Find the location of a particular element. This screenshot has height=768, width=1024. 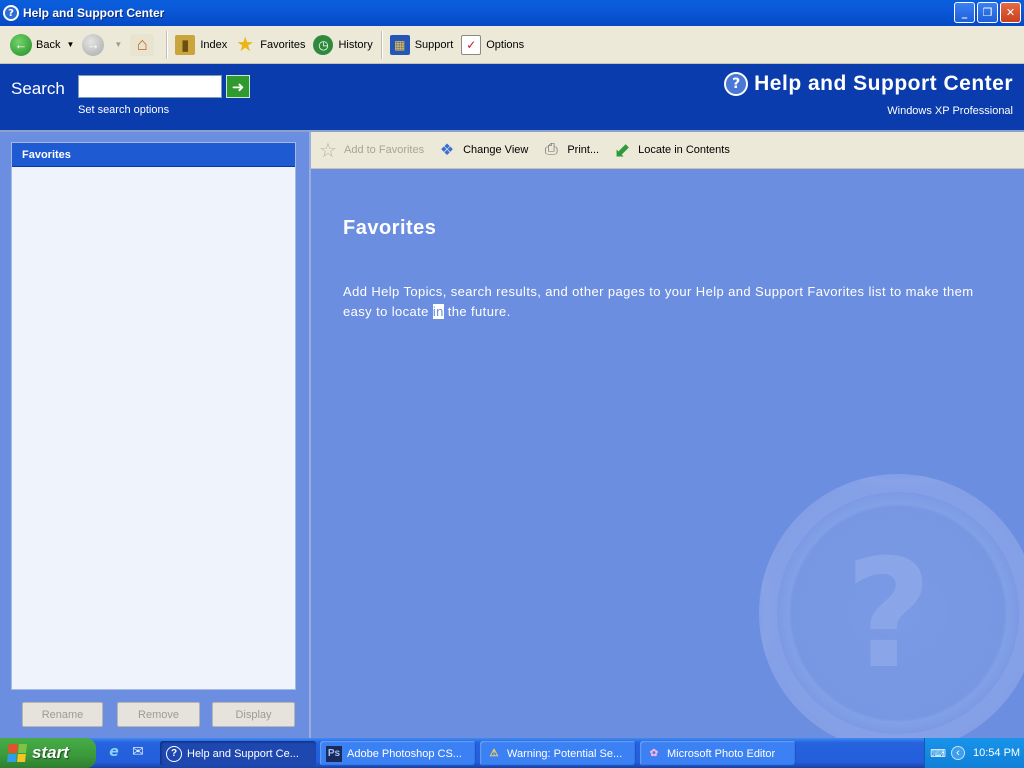

internet-explorer-icon: e is located at coordinates (114, 752).